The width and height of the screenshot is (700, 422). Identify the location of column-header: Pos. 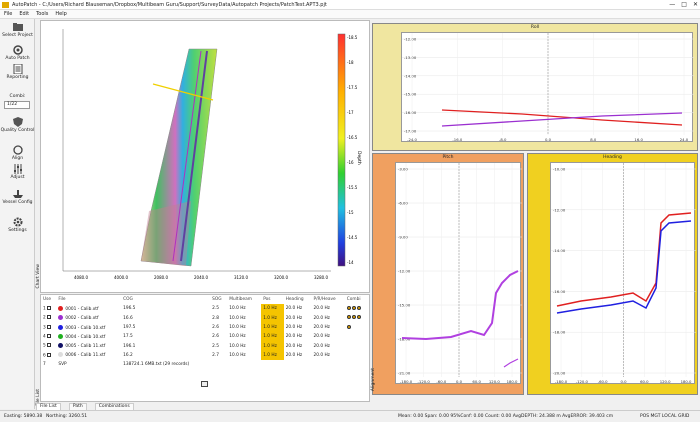
(272, 299).